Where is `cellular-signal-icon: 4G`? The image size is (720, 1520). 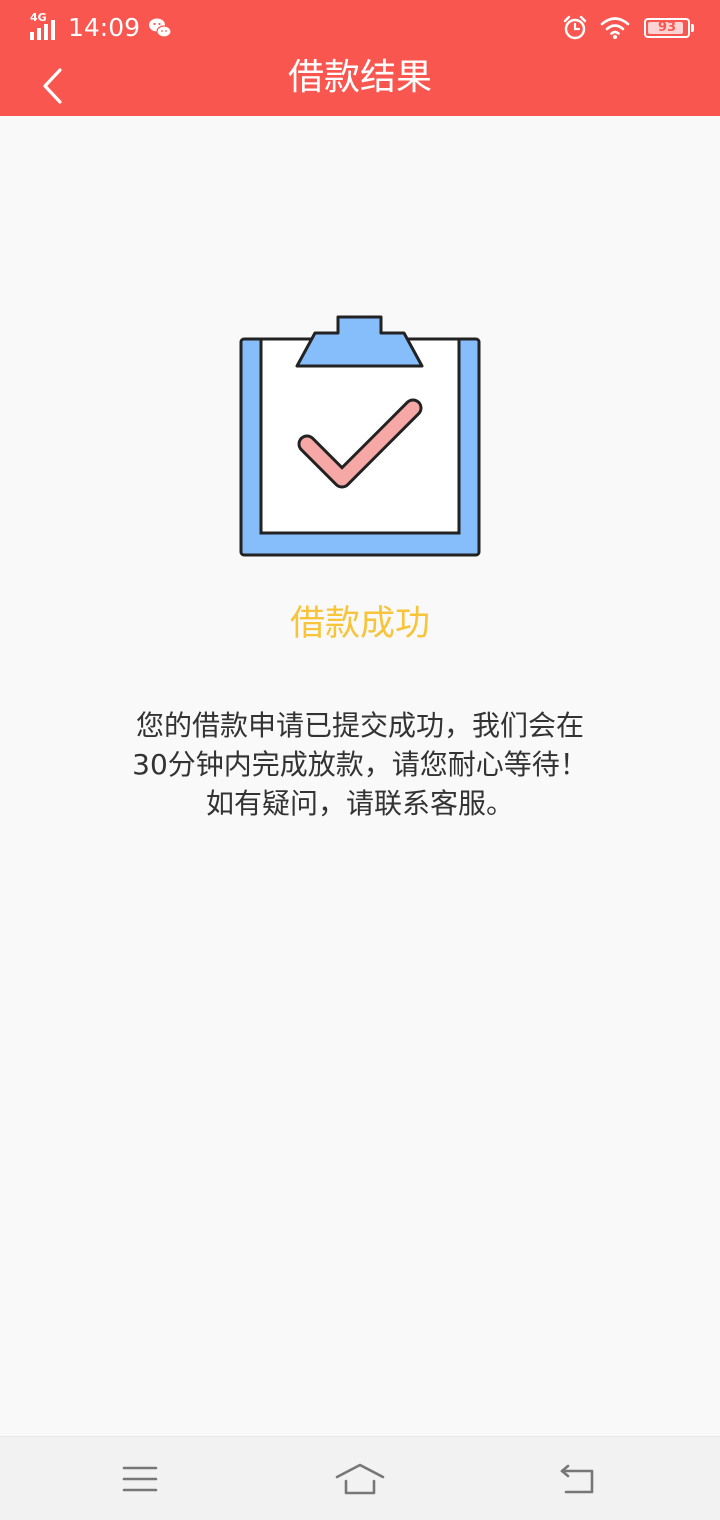
cellular-signal-icon: 4G is located at coordinates (46, 26).